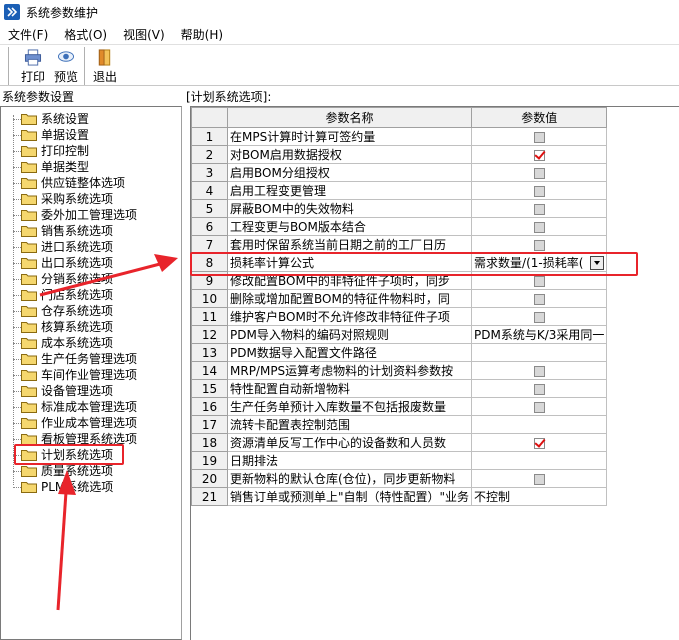  I want to click on parameter-name: 套用时保留系统当前日期之前的工厂日历, so click(349, 244).